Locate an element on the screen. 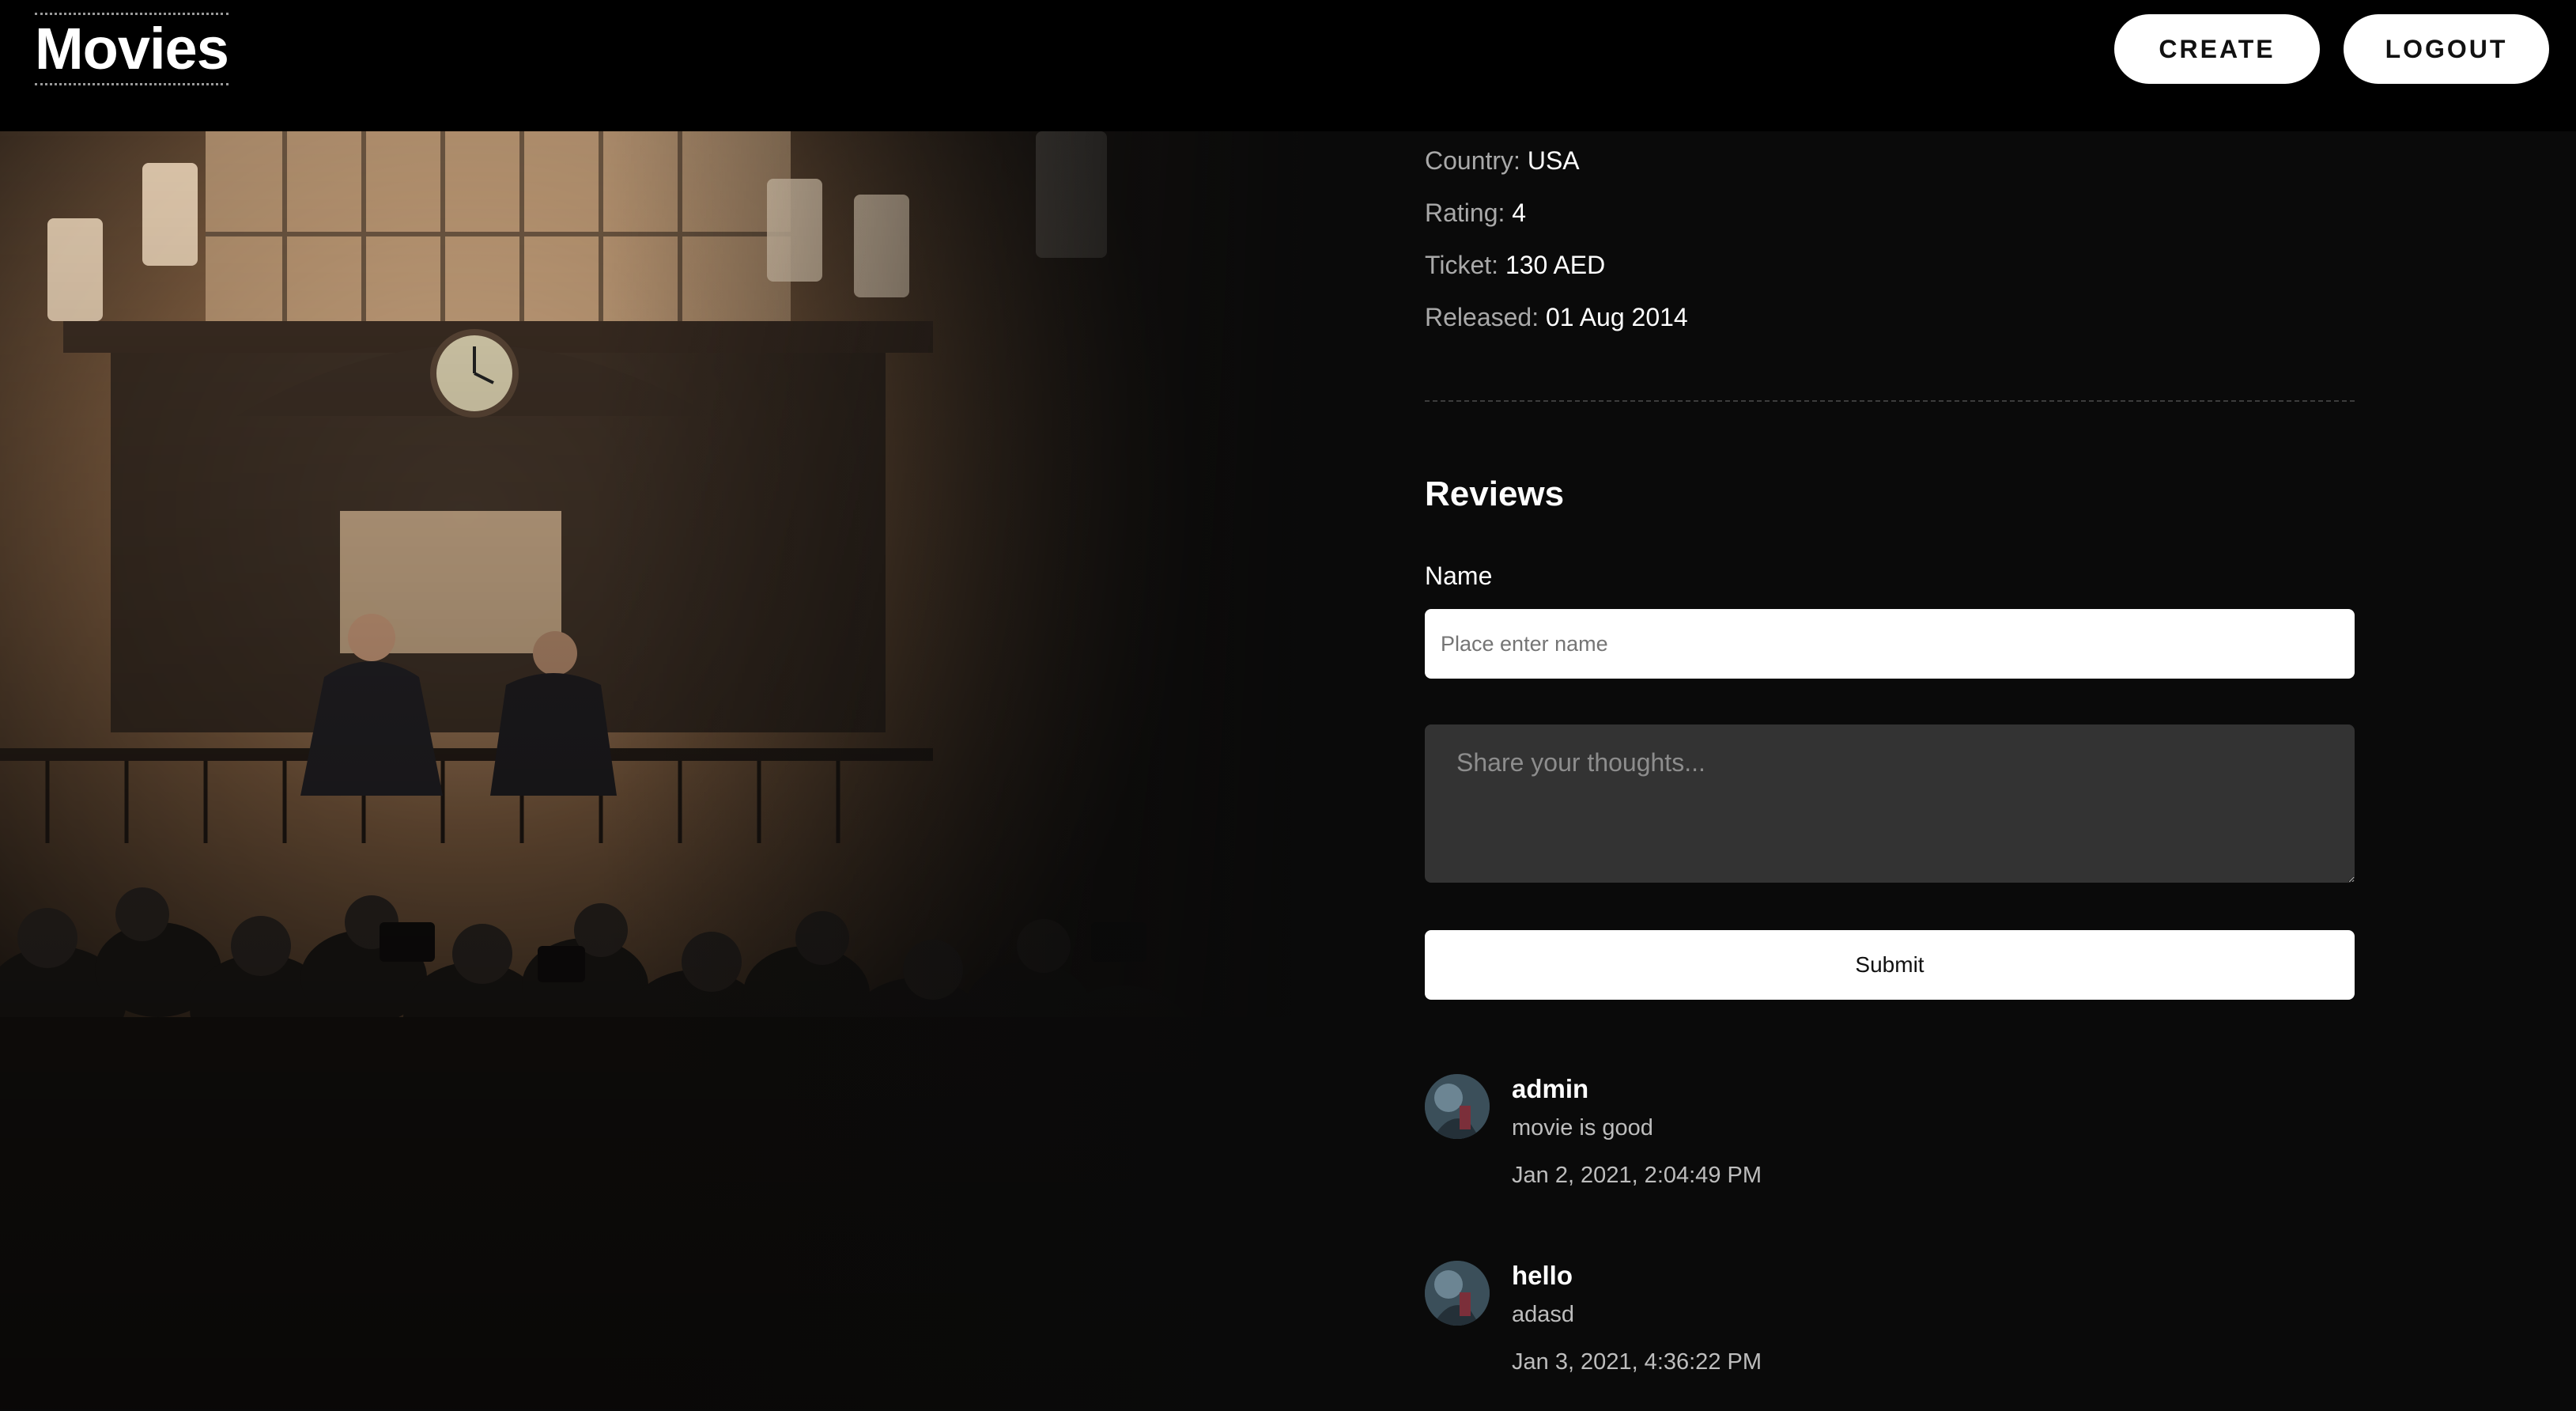 Image resolution: width=2576 pixels, height=1411 pixels. movie-ticket-row: Ticket: 130 AED is located at coordinates (1556, 265).